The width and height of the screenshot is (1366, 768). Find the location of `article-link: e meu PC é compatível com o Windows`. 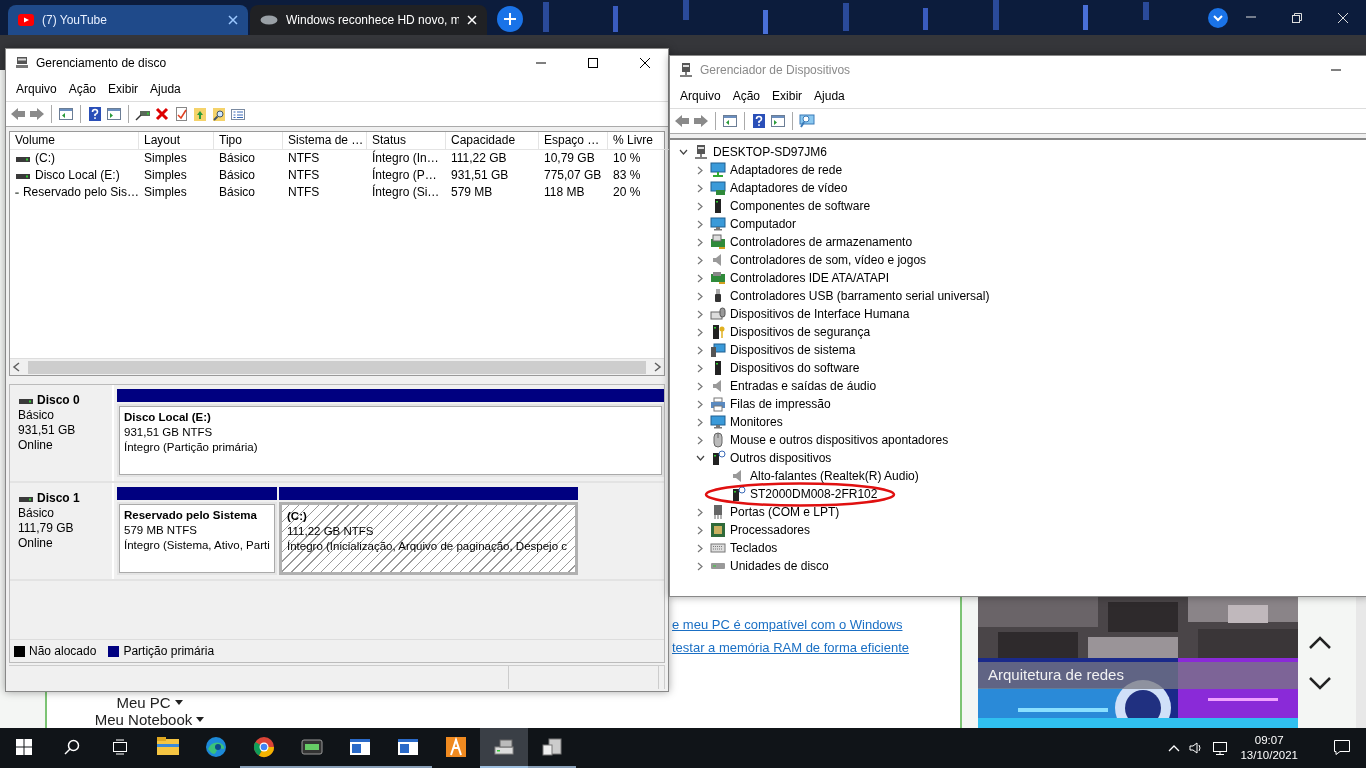

article-link: e meu PC é compatível com o Windows is located at coordinates (816, 625).